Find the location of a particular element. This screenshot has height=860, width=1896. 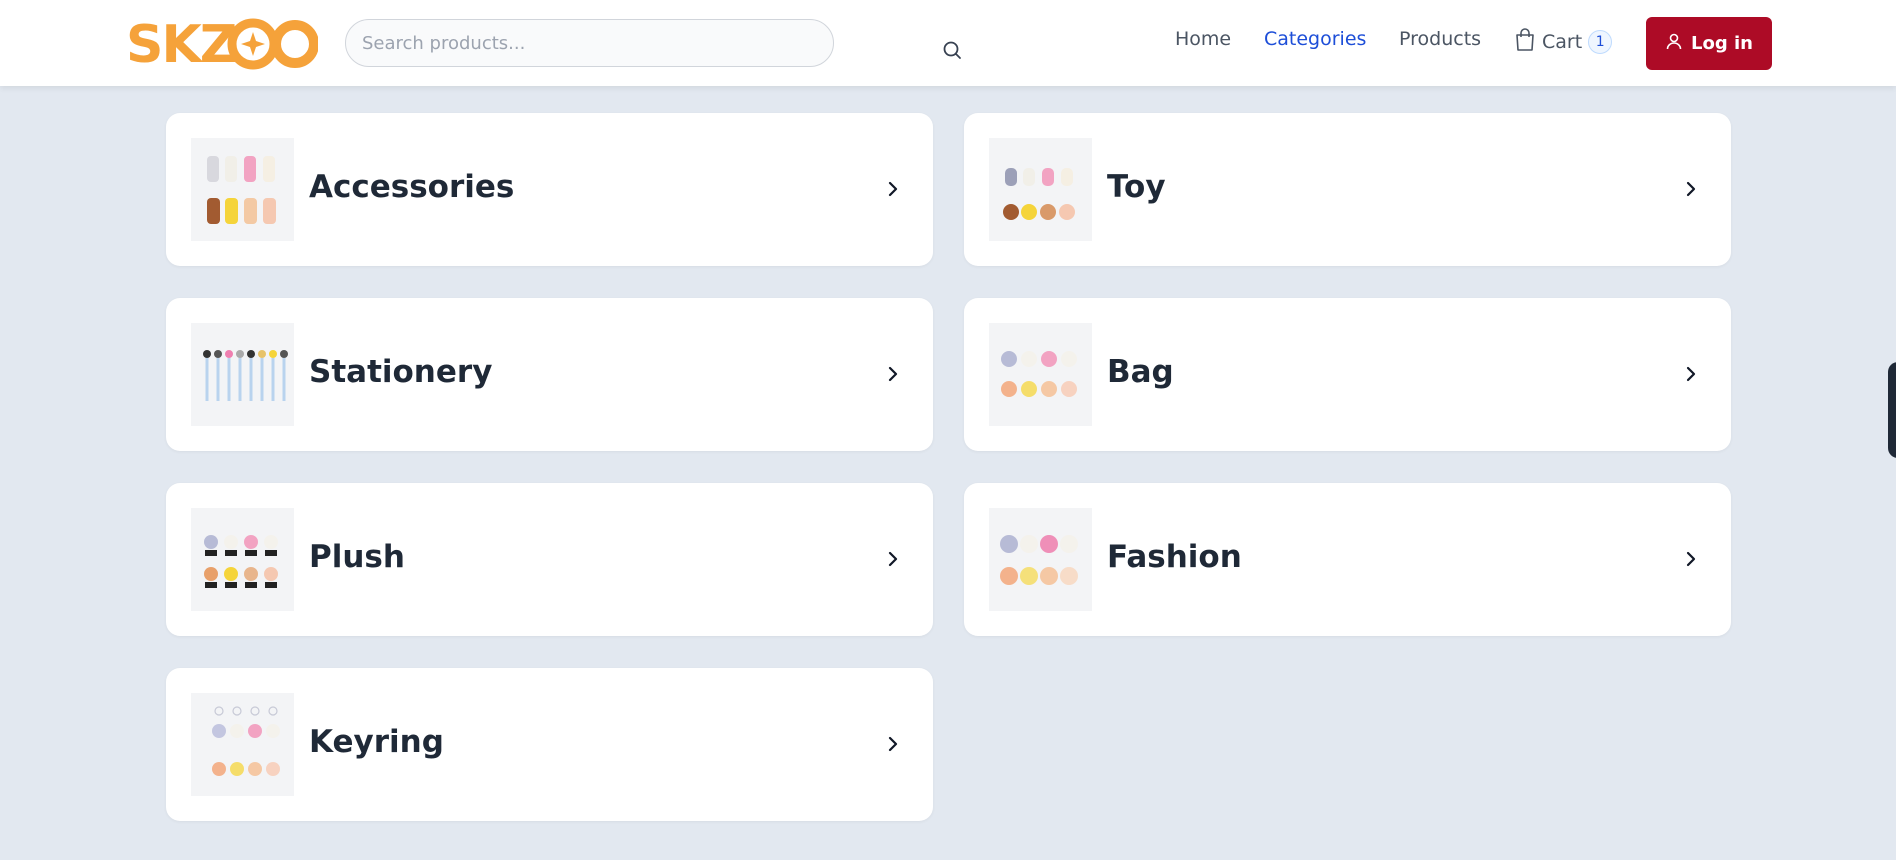

category-title: Accessories is located at coordinates (412, 187).